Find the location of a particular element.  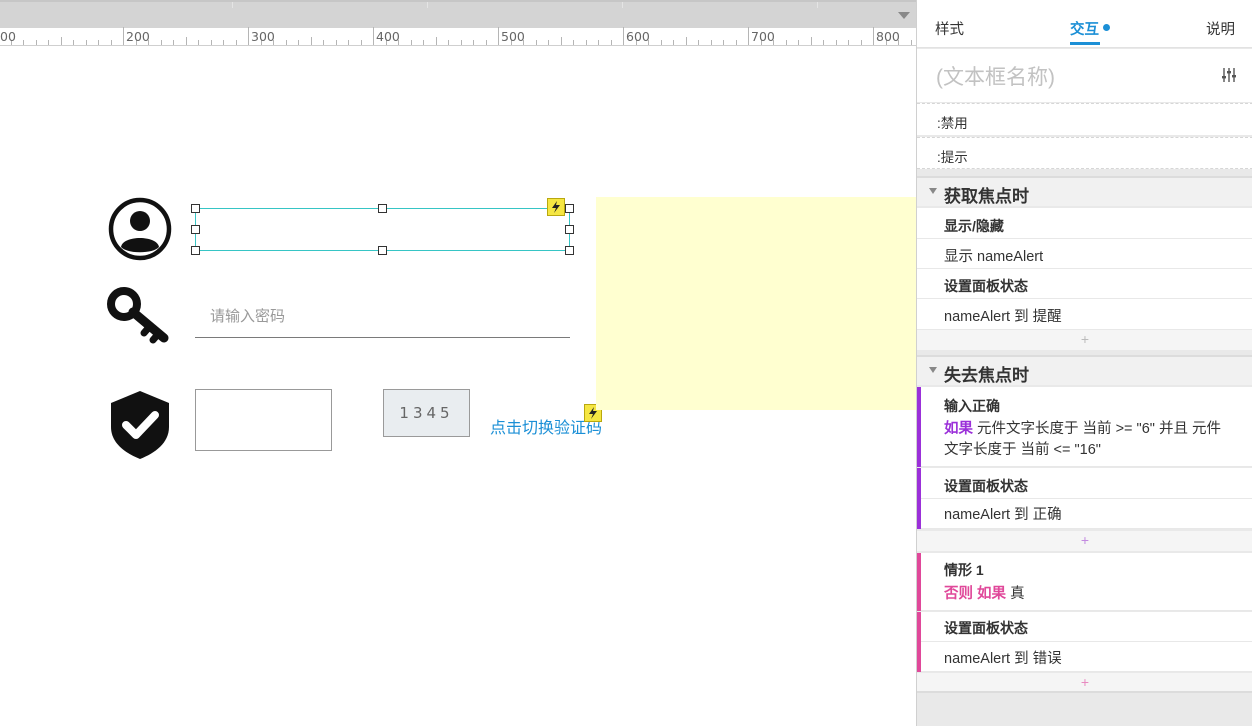

verification-code-input is located at coordinates (263, 420).